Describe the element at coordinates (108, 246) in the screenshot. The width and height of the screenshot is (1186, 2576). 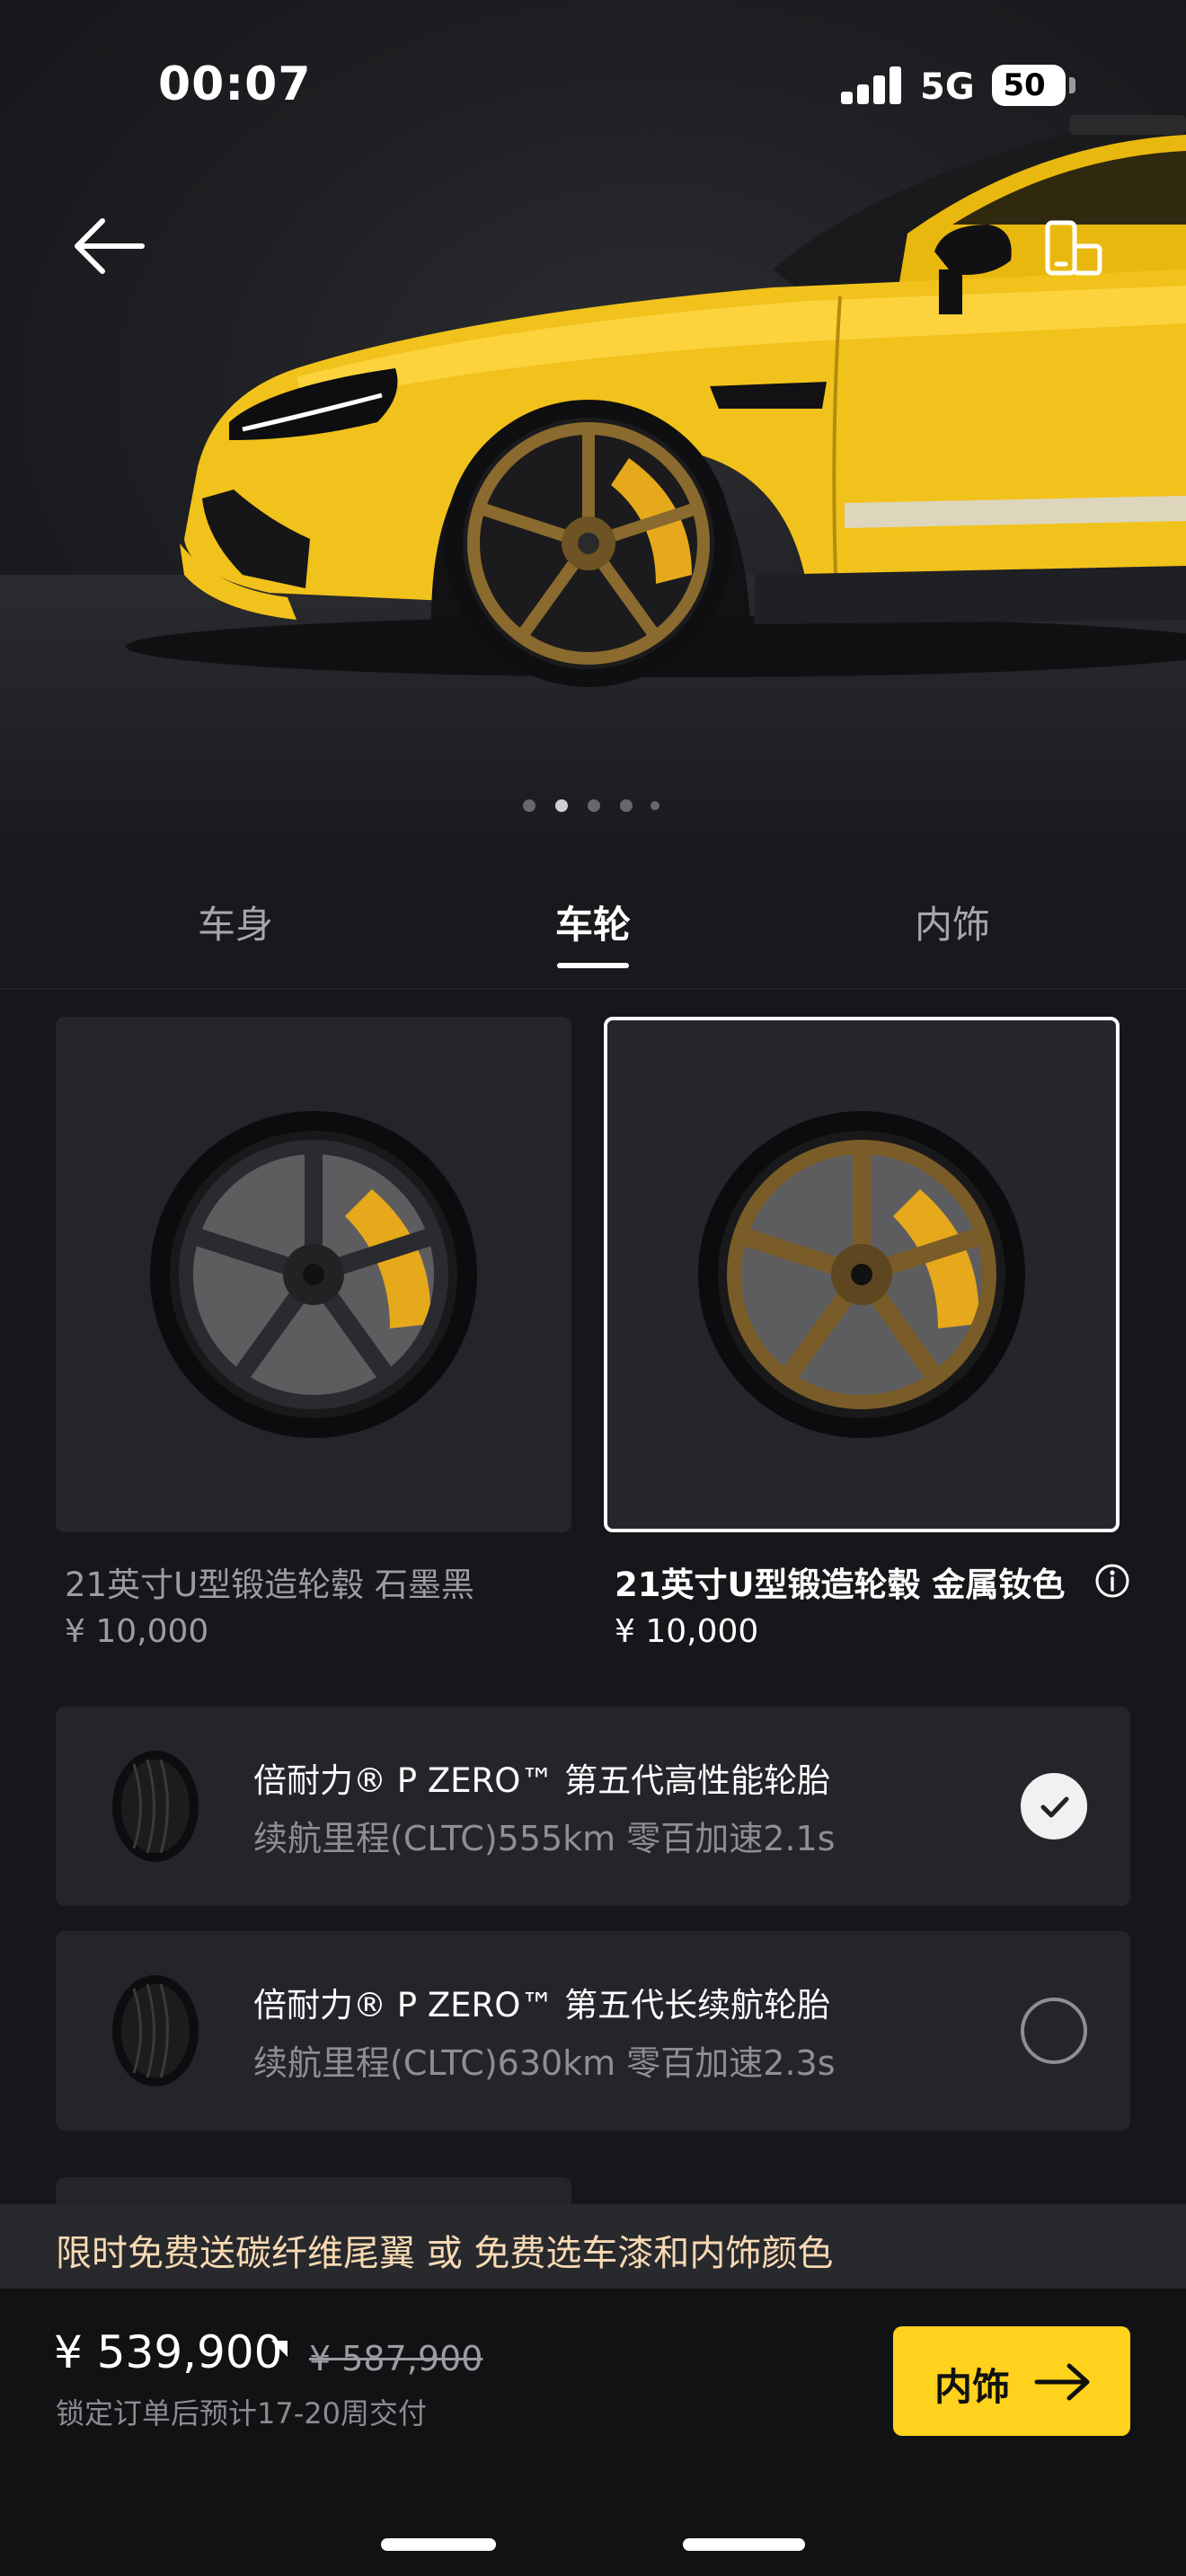
I see `arrow-left-icon` at that location.